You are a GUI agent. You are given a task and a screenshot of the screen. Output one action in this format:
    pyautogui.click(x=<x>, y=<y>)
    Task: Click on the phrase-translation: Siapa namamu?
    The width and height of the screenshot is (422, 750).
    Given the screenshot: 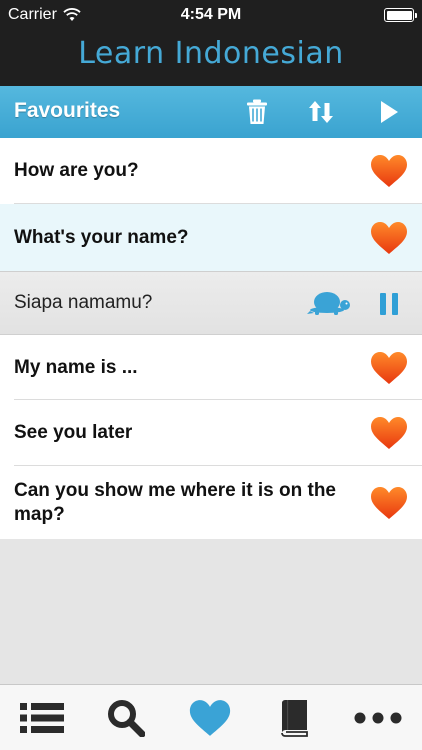 What is the action you would take?
    pyautogui.click(x=83, y=302)
    